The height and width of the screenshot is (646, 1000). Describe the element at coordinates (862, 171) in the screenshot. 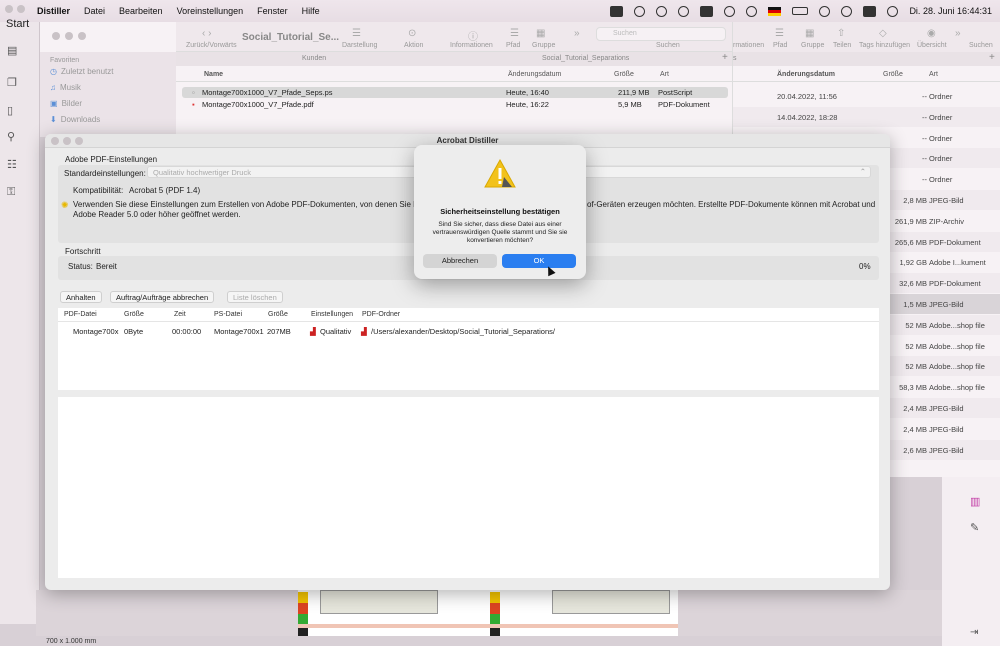

I see `chevron-updown-icon: ⌃` at that location.